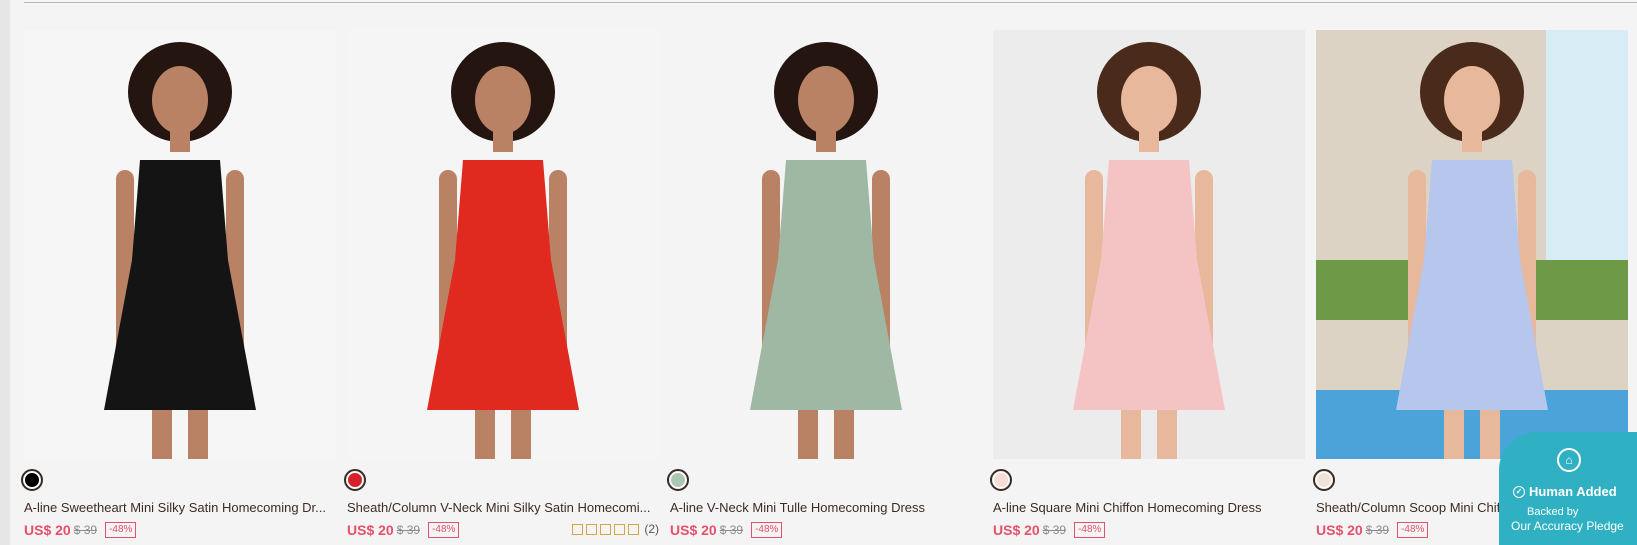  What do you see at coordinates (1519, 491) in the screenshot?
I see `check-circle-icon: ✓` at bounding box center [1519, 491].